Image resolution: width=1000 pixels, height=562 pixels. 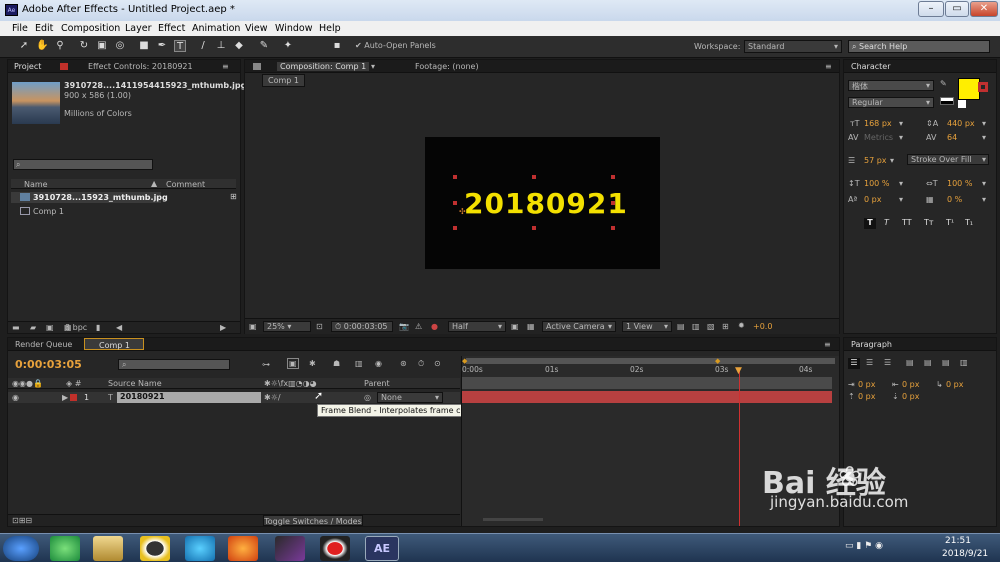 What do you see at coordinates (437, 363) in the screenshot?
I see `graph-editor-icon: ⊙` at bounding box center [437, 363].